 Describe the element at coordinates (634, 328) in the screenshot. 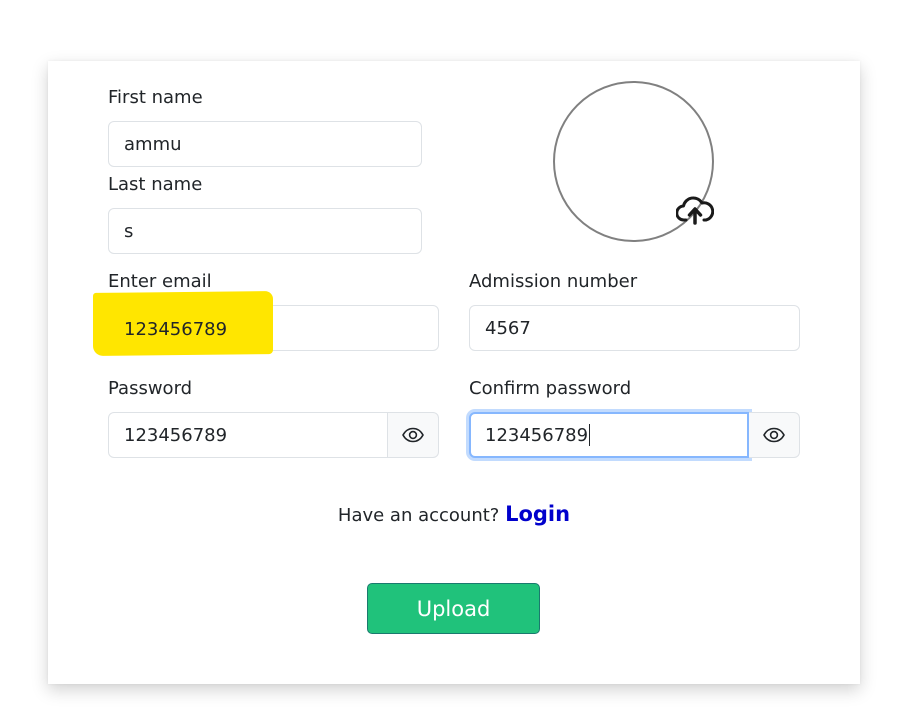

I see `admission-number-input: 4567` at that location.